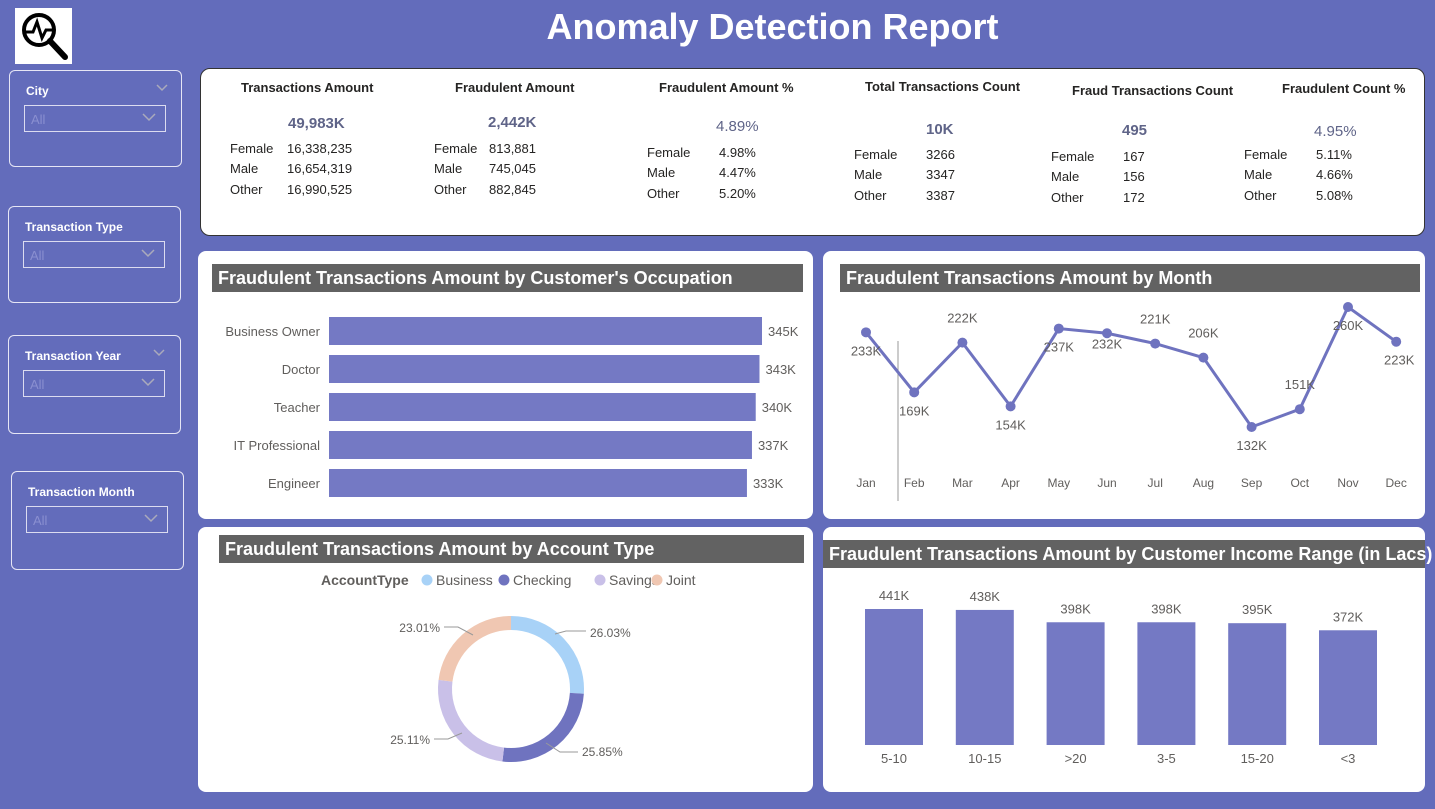 The height and width of the screenshot is (809, 1435). Describe the element at coordinates (602, 752) in the screenshot. I see `data-label: 25.85%` at that location.